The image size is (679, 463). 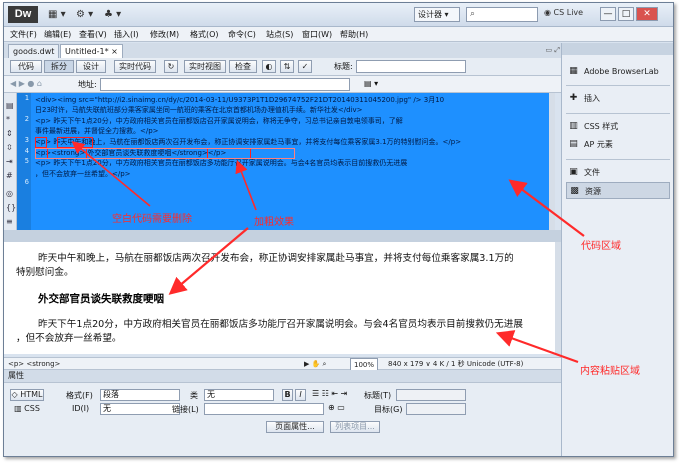 What do you see at coordinates (152, 219) in the screenshot?
I see `annotation-blank-code: 空白代码需要删除` at bounding box center [152, 219].